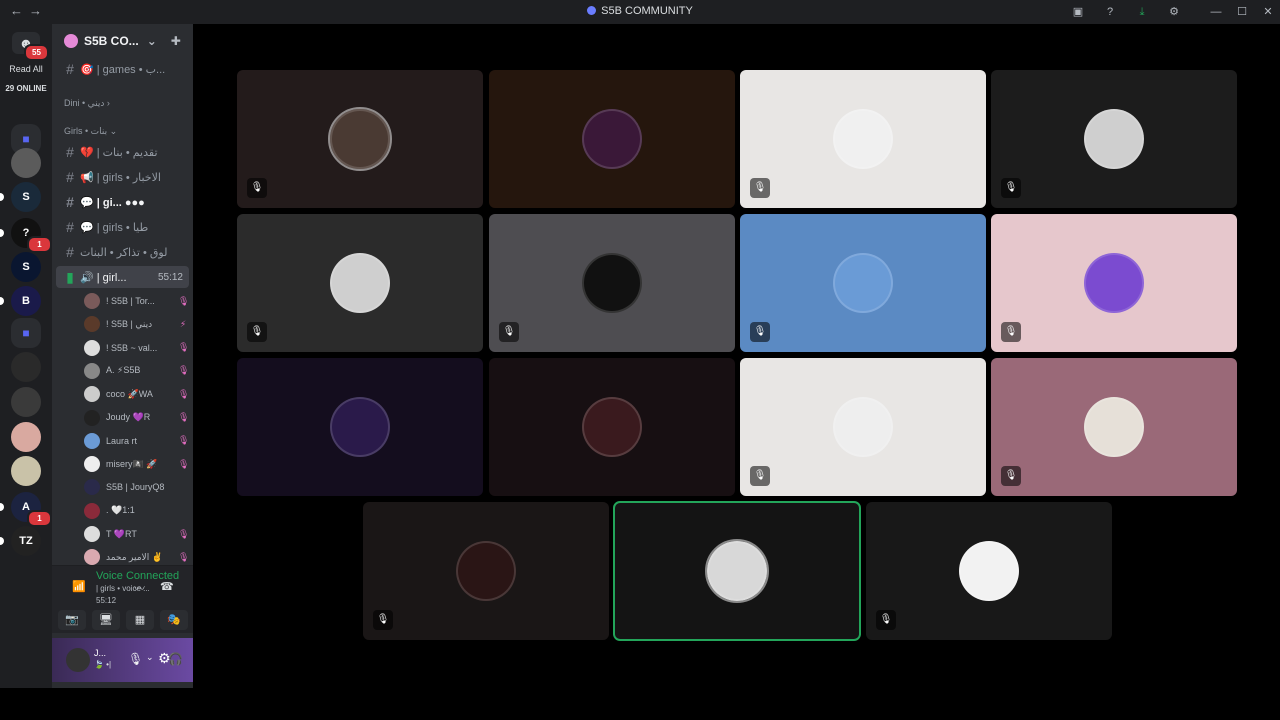  Describe the element at coordinates (122, 660) in the screenshot. I see `user-panel: J... 🍃 •| 🎙 ⌄ 🎧 ⌄ ⚙` at that location.